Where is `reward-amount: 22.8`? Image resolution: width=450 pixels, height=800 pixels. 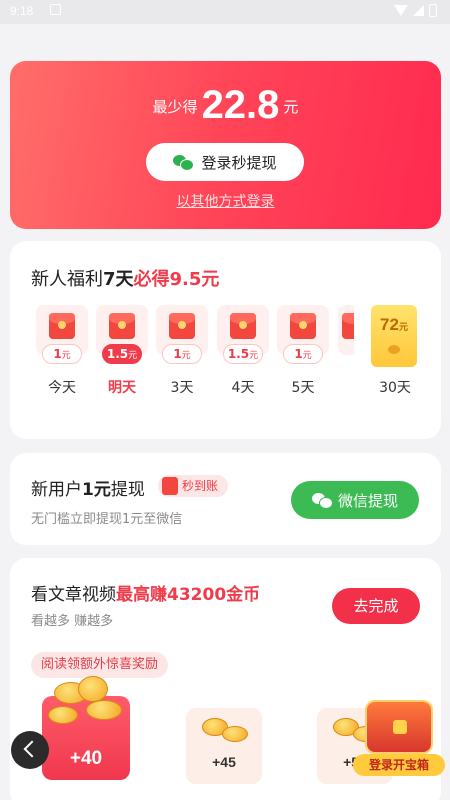 reward-amount: 22.8 is located at coordinates (240, 105).